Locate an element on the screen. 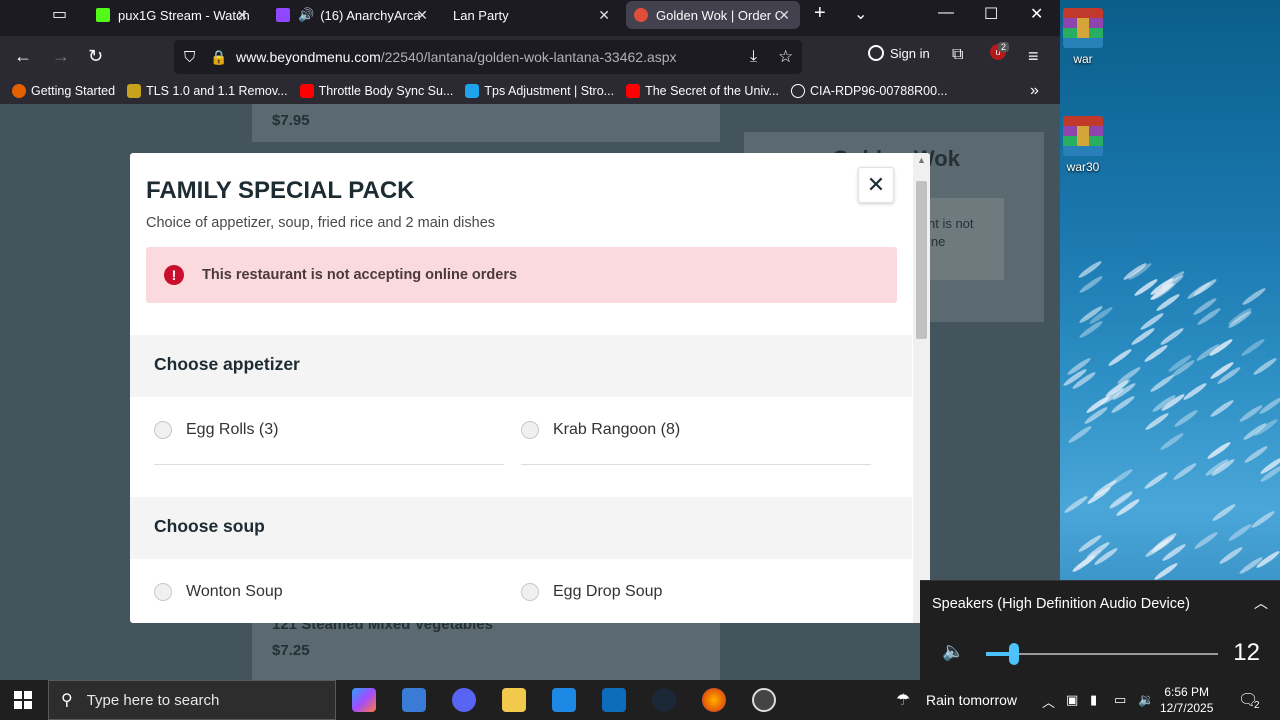 The width and height of the screenshot is (1280, 720). close-icon: ✕ is located at coordinates (876, 185).